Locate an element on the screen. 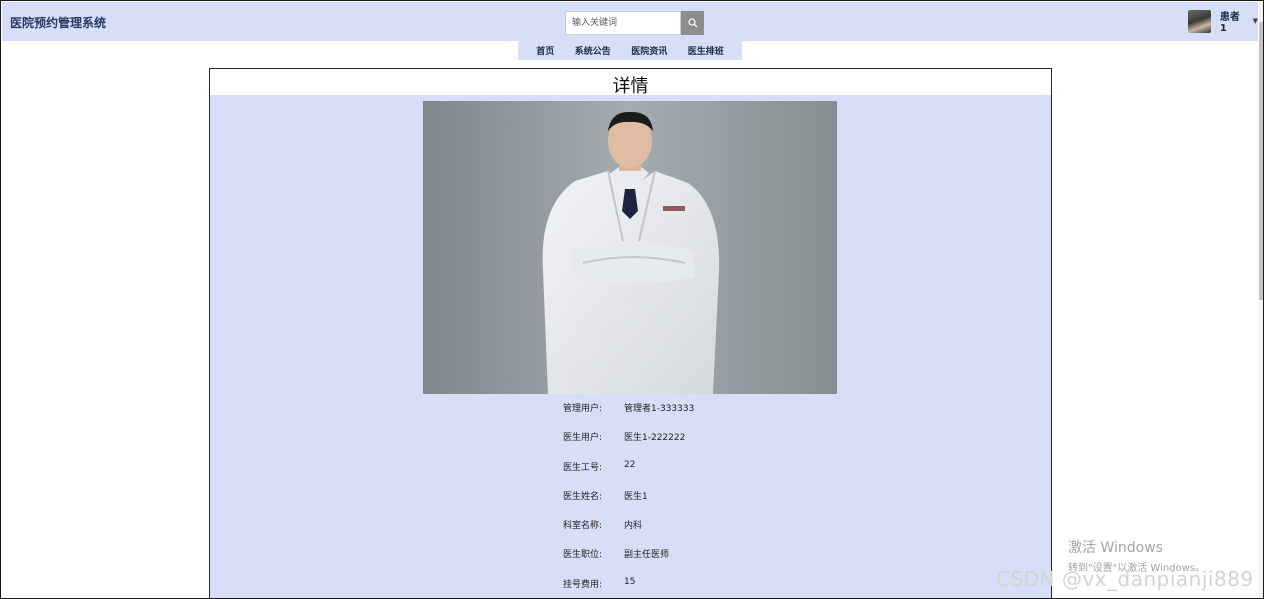 The height and width of the screenshot is (599, 1264). field-label: 医生姓名: is located at coordinates (583, 497).